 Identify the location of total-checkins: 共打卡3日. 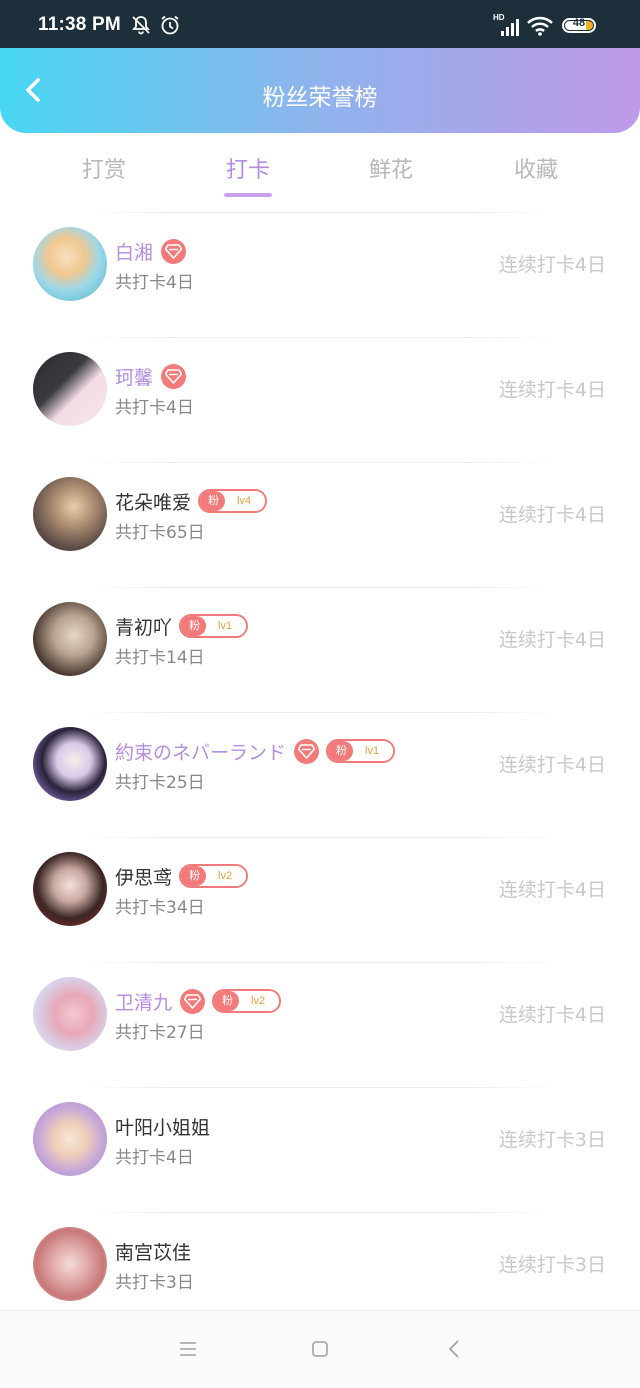
(154, 1283).